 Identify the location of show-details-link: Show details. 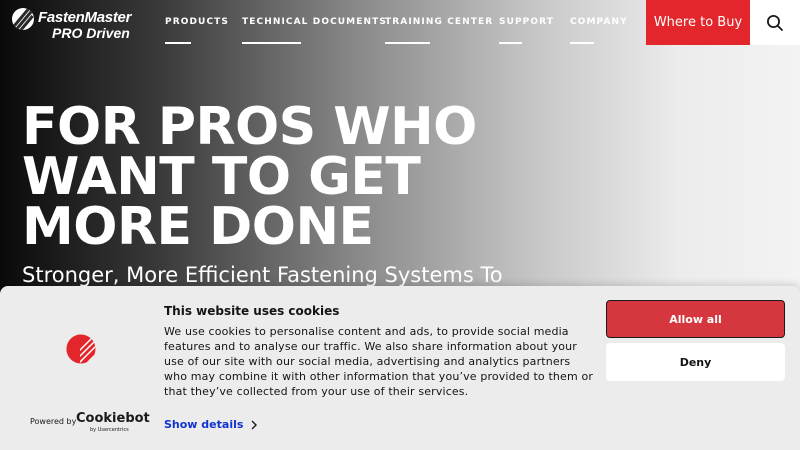
(211, 424).